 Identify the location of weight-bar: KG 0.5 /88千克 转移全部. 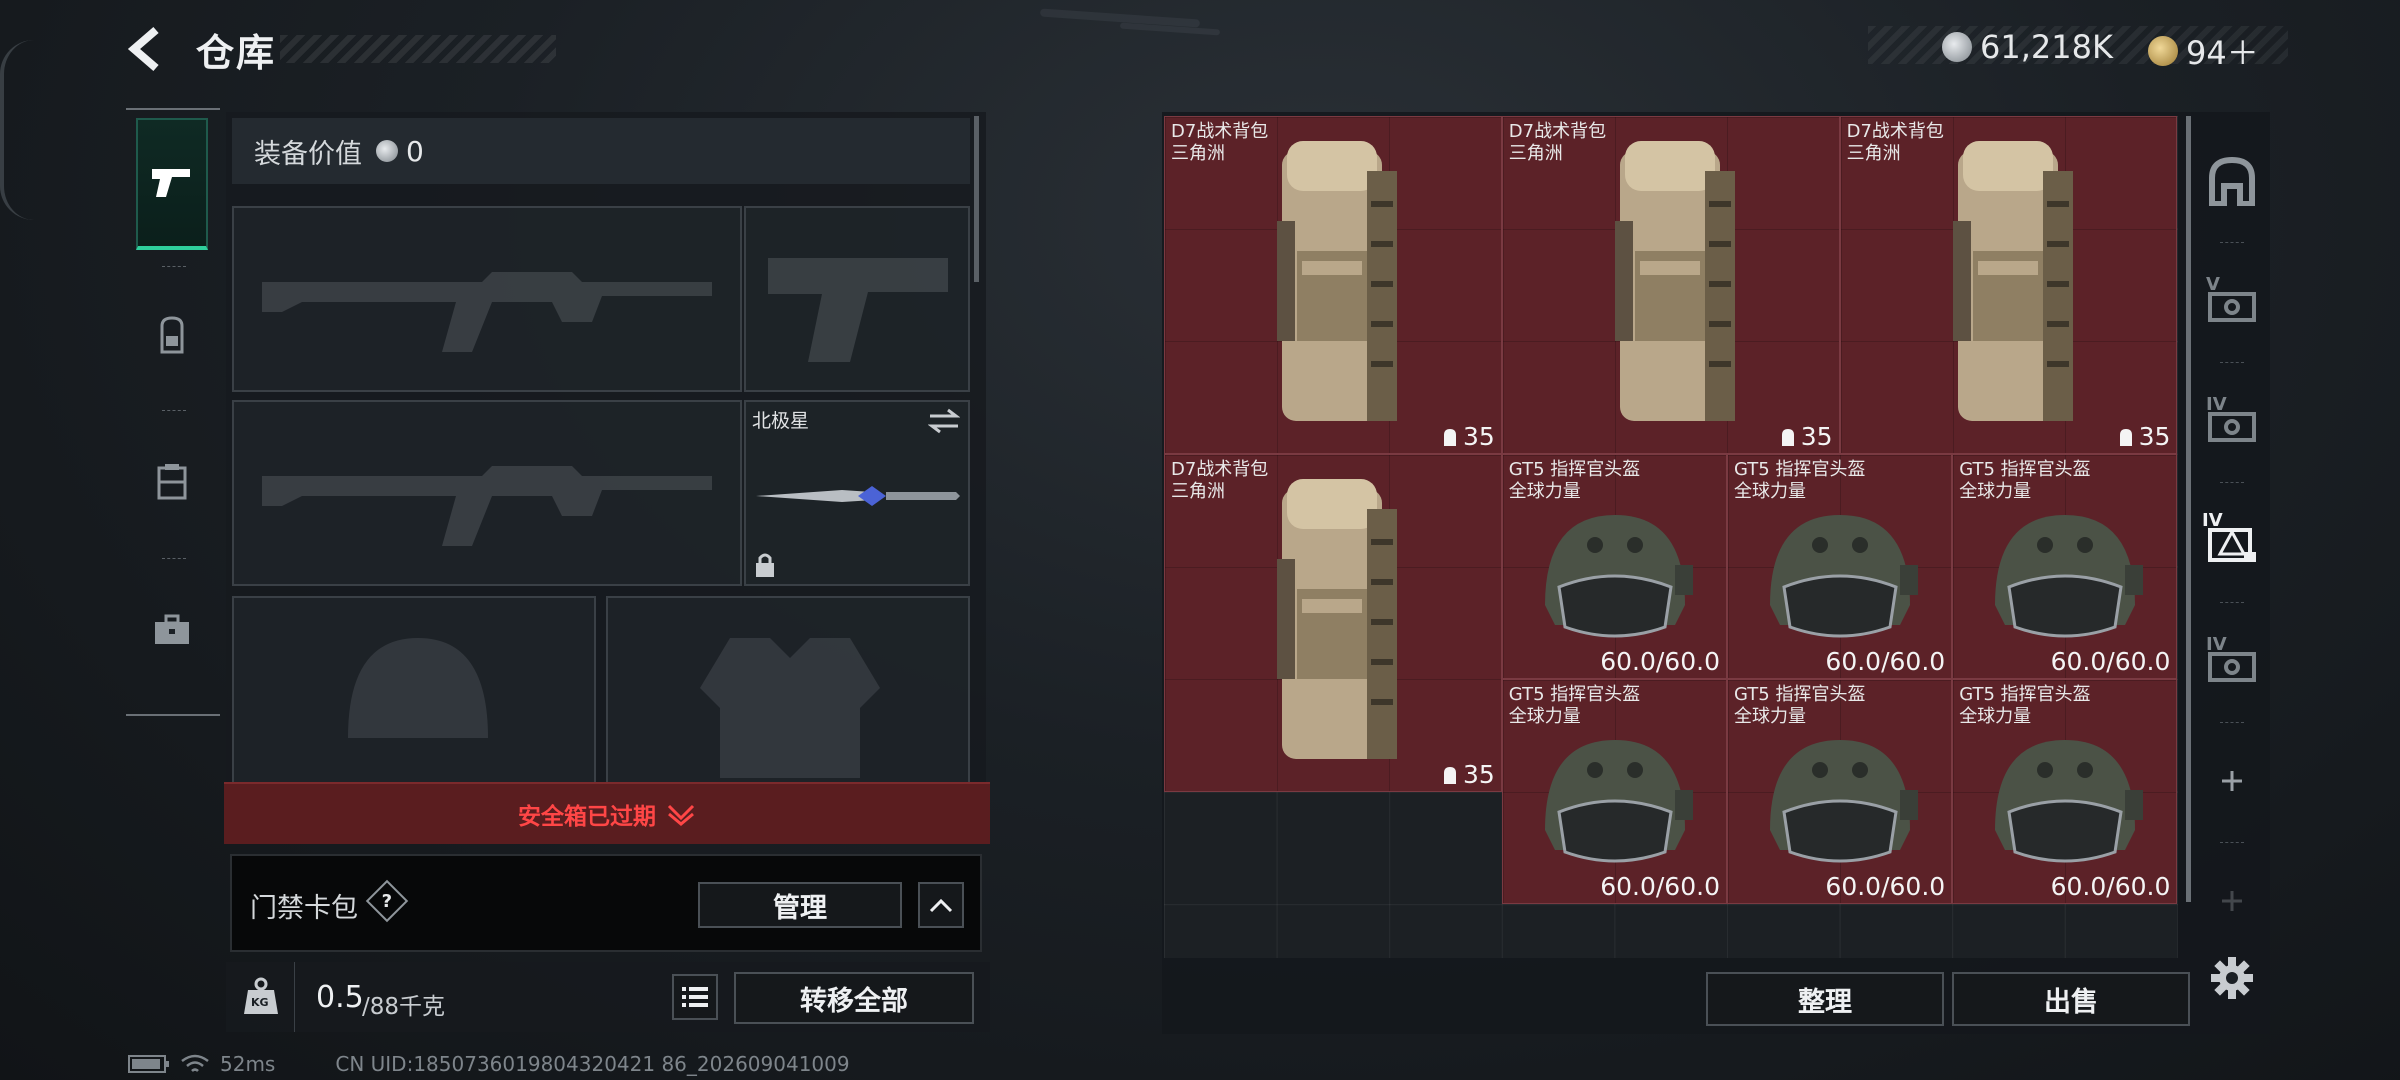
(608, 997).